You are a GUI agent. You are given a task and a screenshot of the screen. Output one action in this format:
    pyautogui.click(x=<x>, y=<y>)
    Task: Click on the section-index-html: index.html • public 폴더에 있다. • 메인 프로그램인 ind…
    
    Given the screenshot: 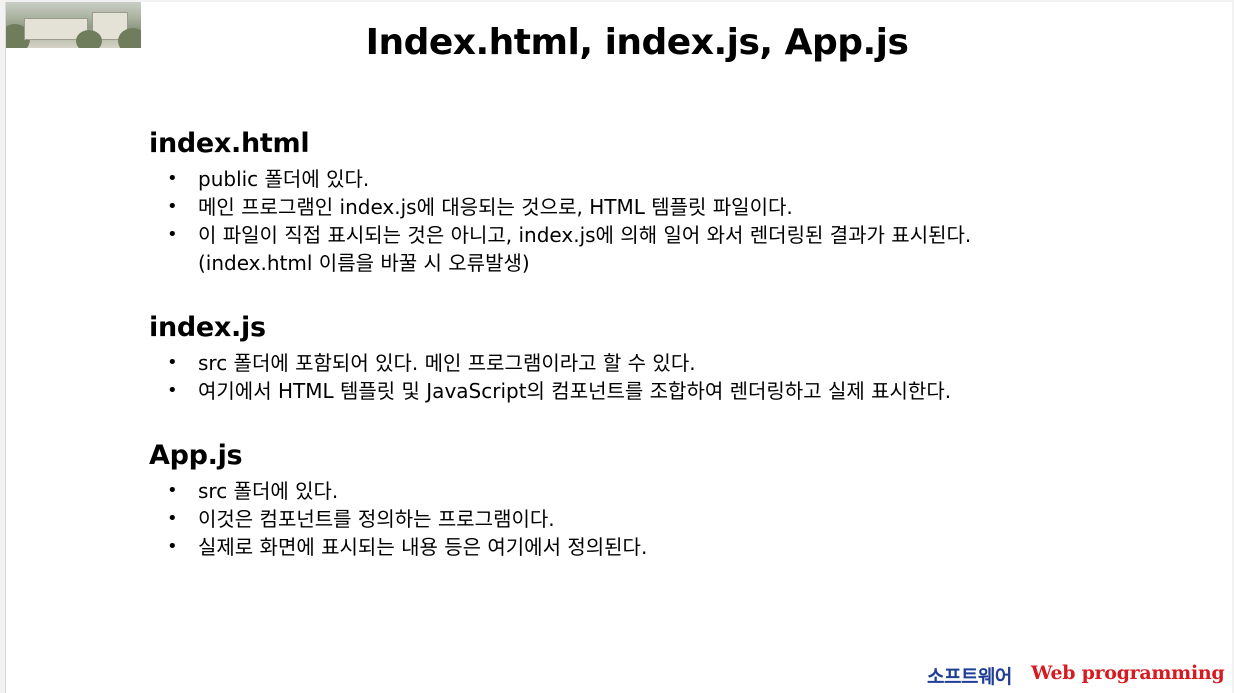 What is the action you would take?
    pyautogui.click(x=560, y=202)
    